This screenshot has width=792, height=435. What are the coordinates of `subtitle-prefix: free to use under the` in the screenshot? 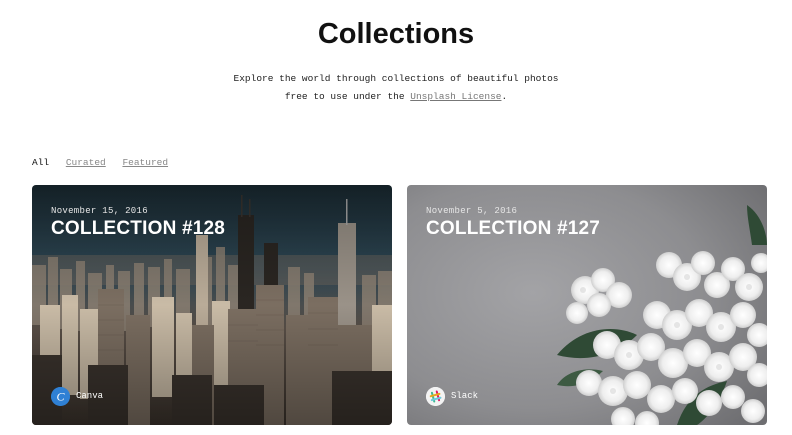 It's located at (347, 96).